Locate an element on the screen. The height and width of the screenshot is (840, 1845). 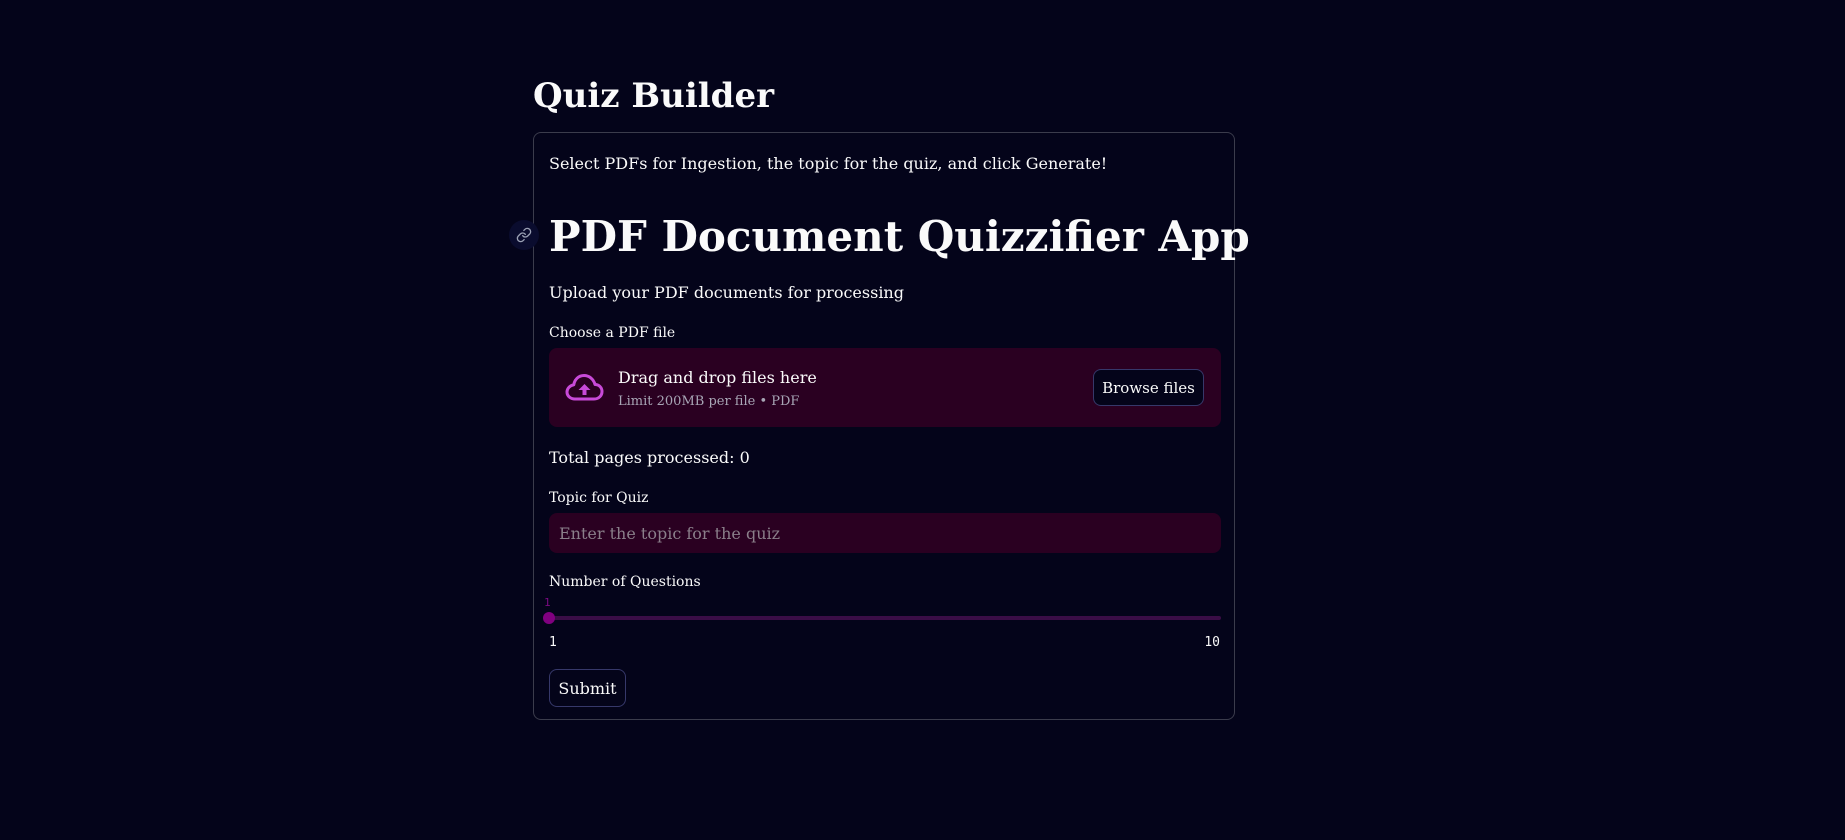
link-icon is located at coordinates (524, 235).